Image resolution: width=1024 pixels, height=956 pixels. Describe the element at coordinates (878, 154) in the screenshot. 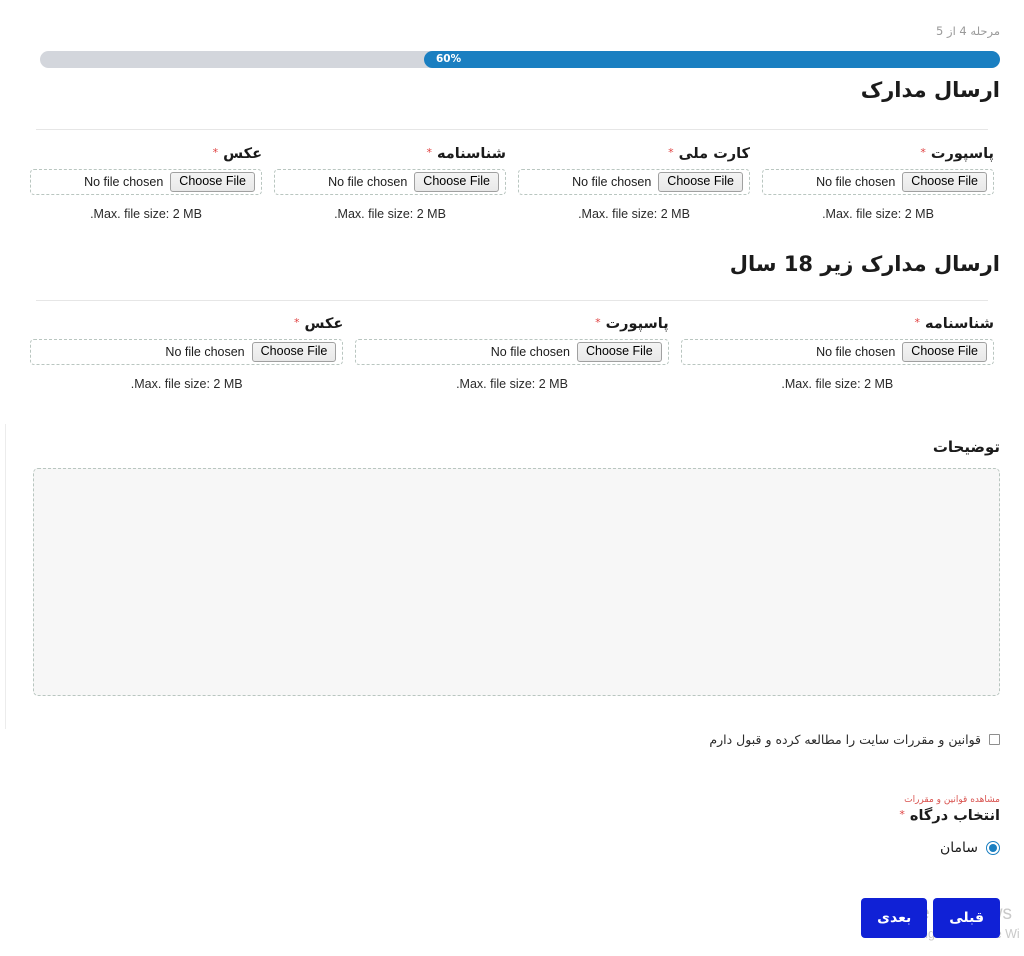

I see `upload-field-passport-label: پاسپورت *` at that location.